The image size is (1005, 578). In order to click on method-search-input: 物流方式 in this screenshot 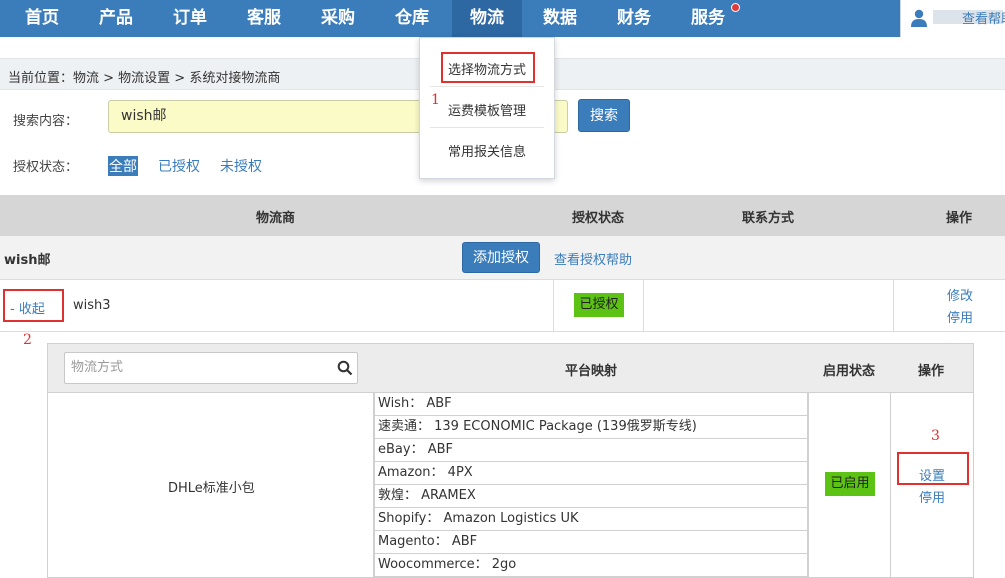, I will do `click(211, 368)`.